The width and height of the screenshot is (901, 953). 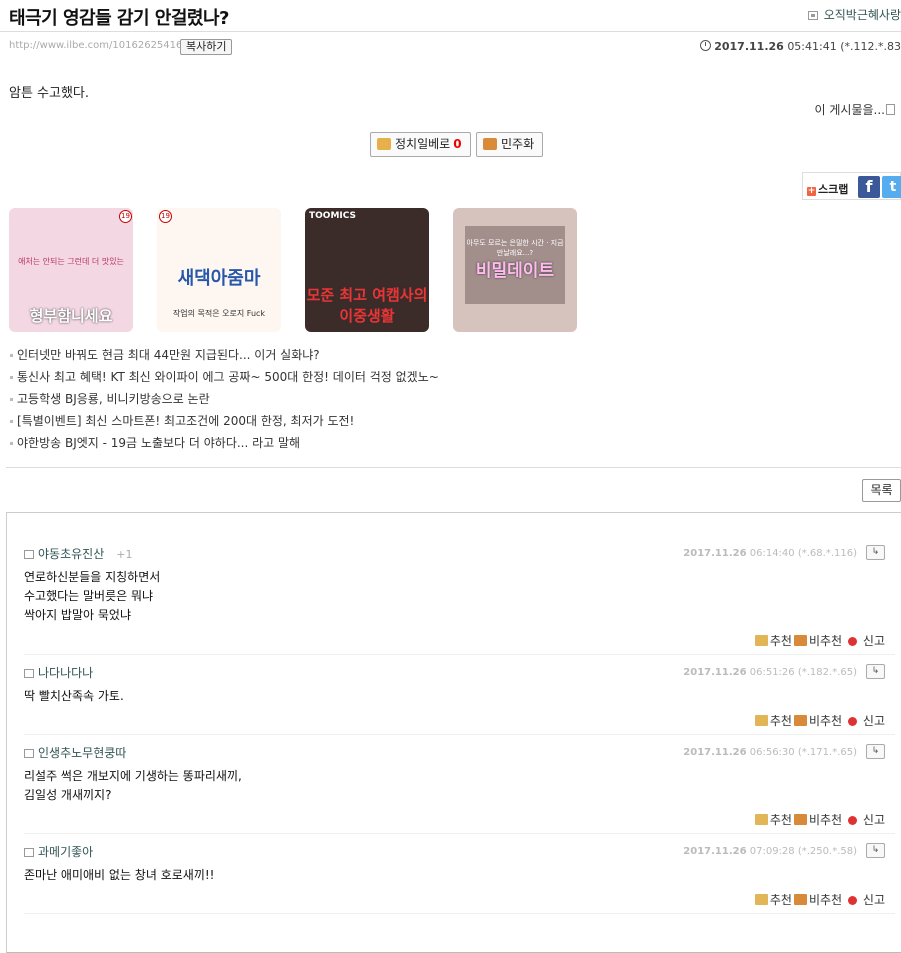 I want to click on ad-thumbnail: 19 애처는 안되는 그런데 더 맛있는형부함니세요, so click(x=71, y=270).